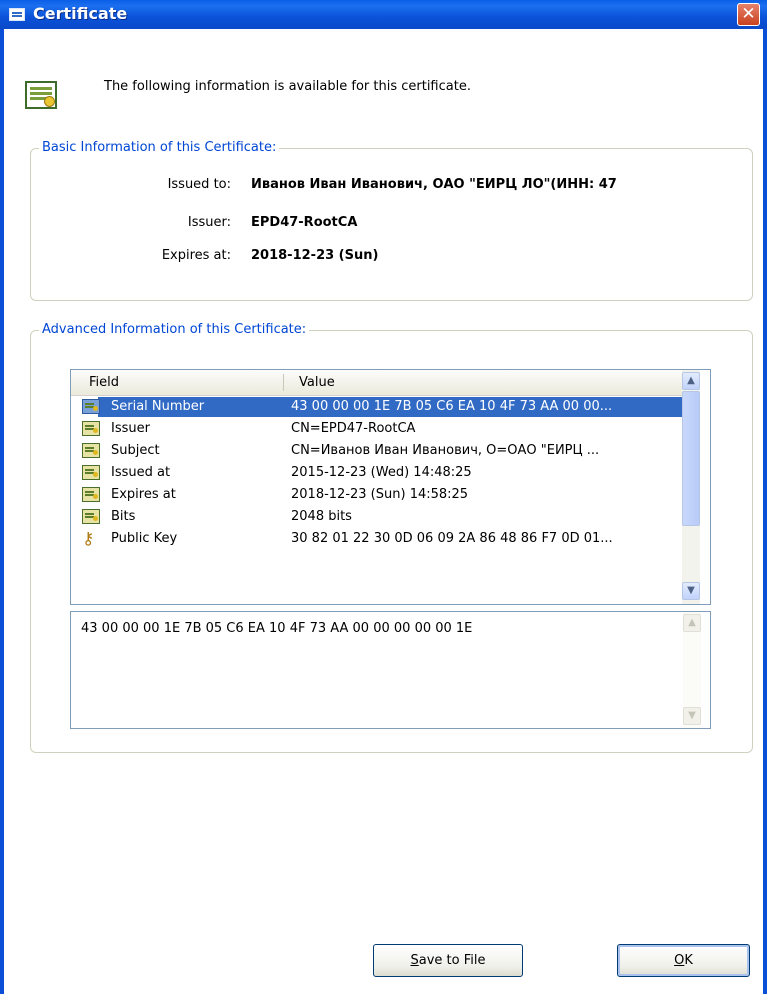 This screenshot has height=994, width=767. I want to click on ok-mnemonic: O, so click(679, 960).